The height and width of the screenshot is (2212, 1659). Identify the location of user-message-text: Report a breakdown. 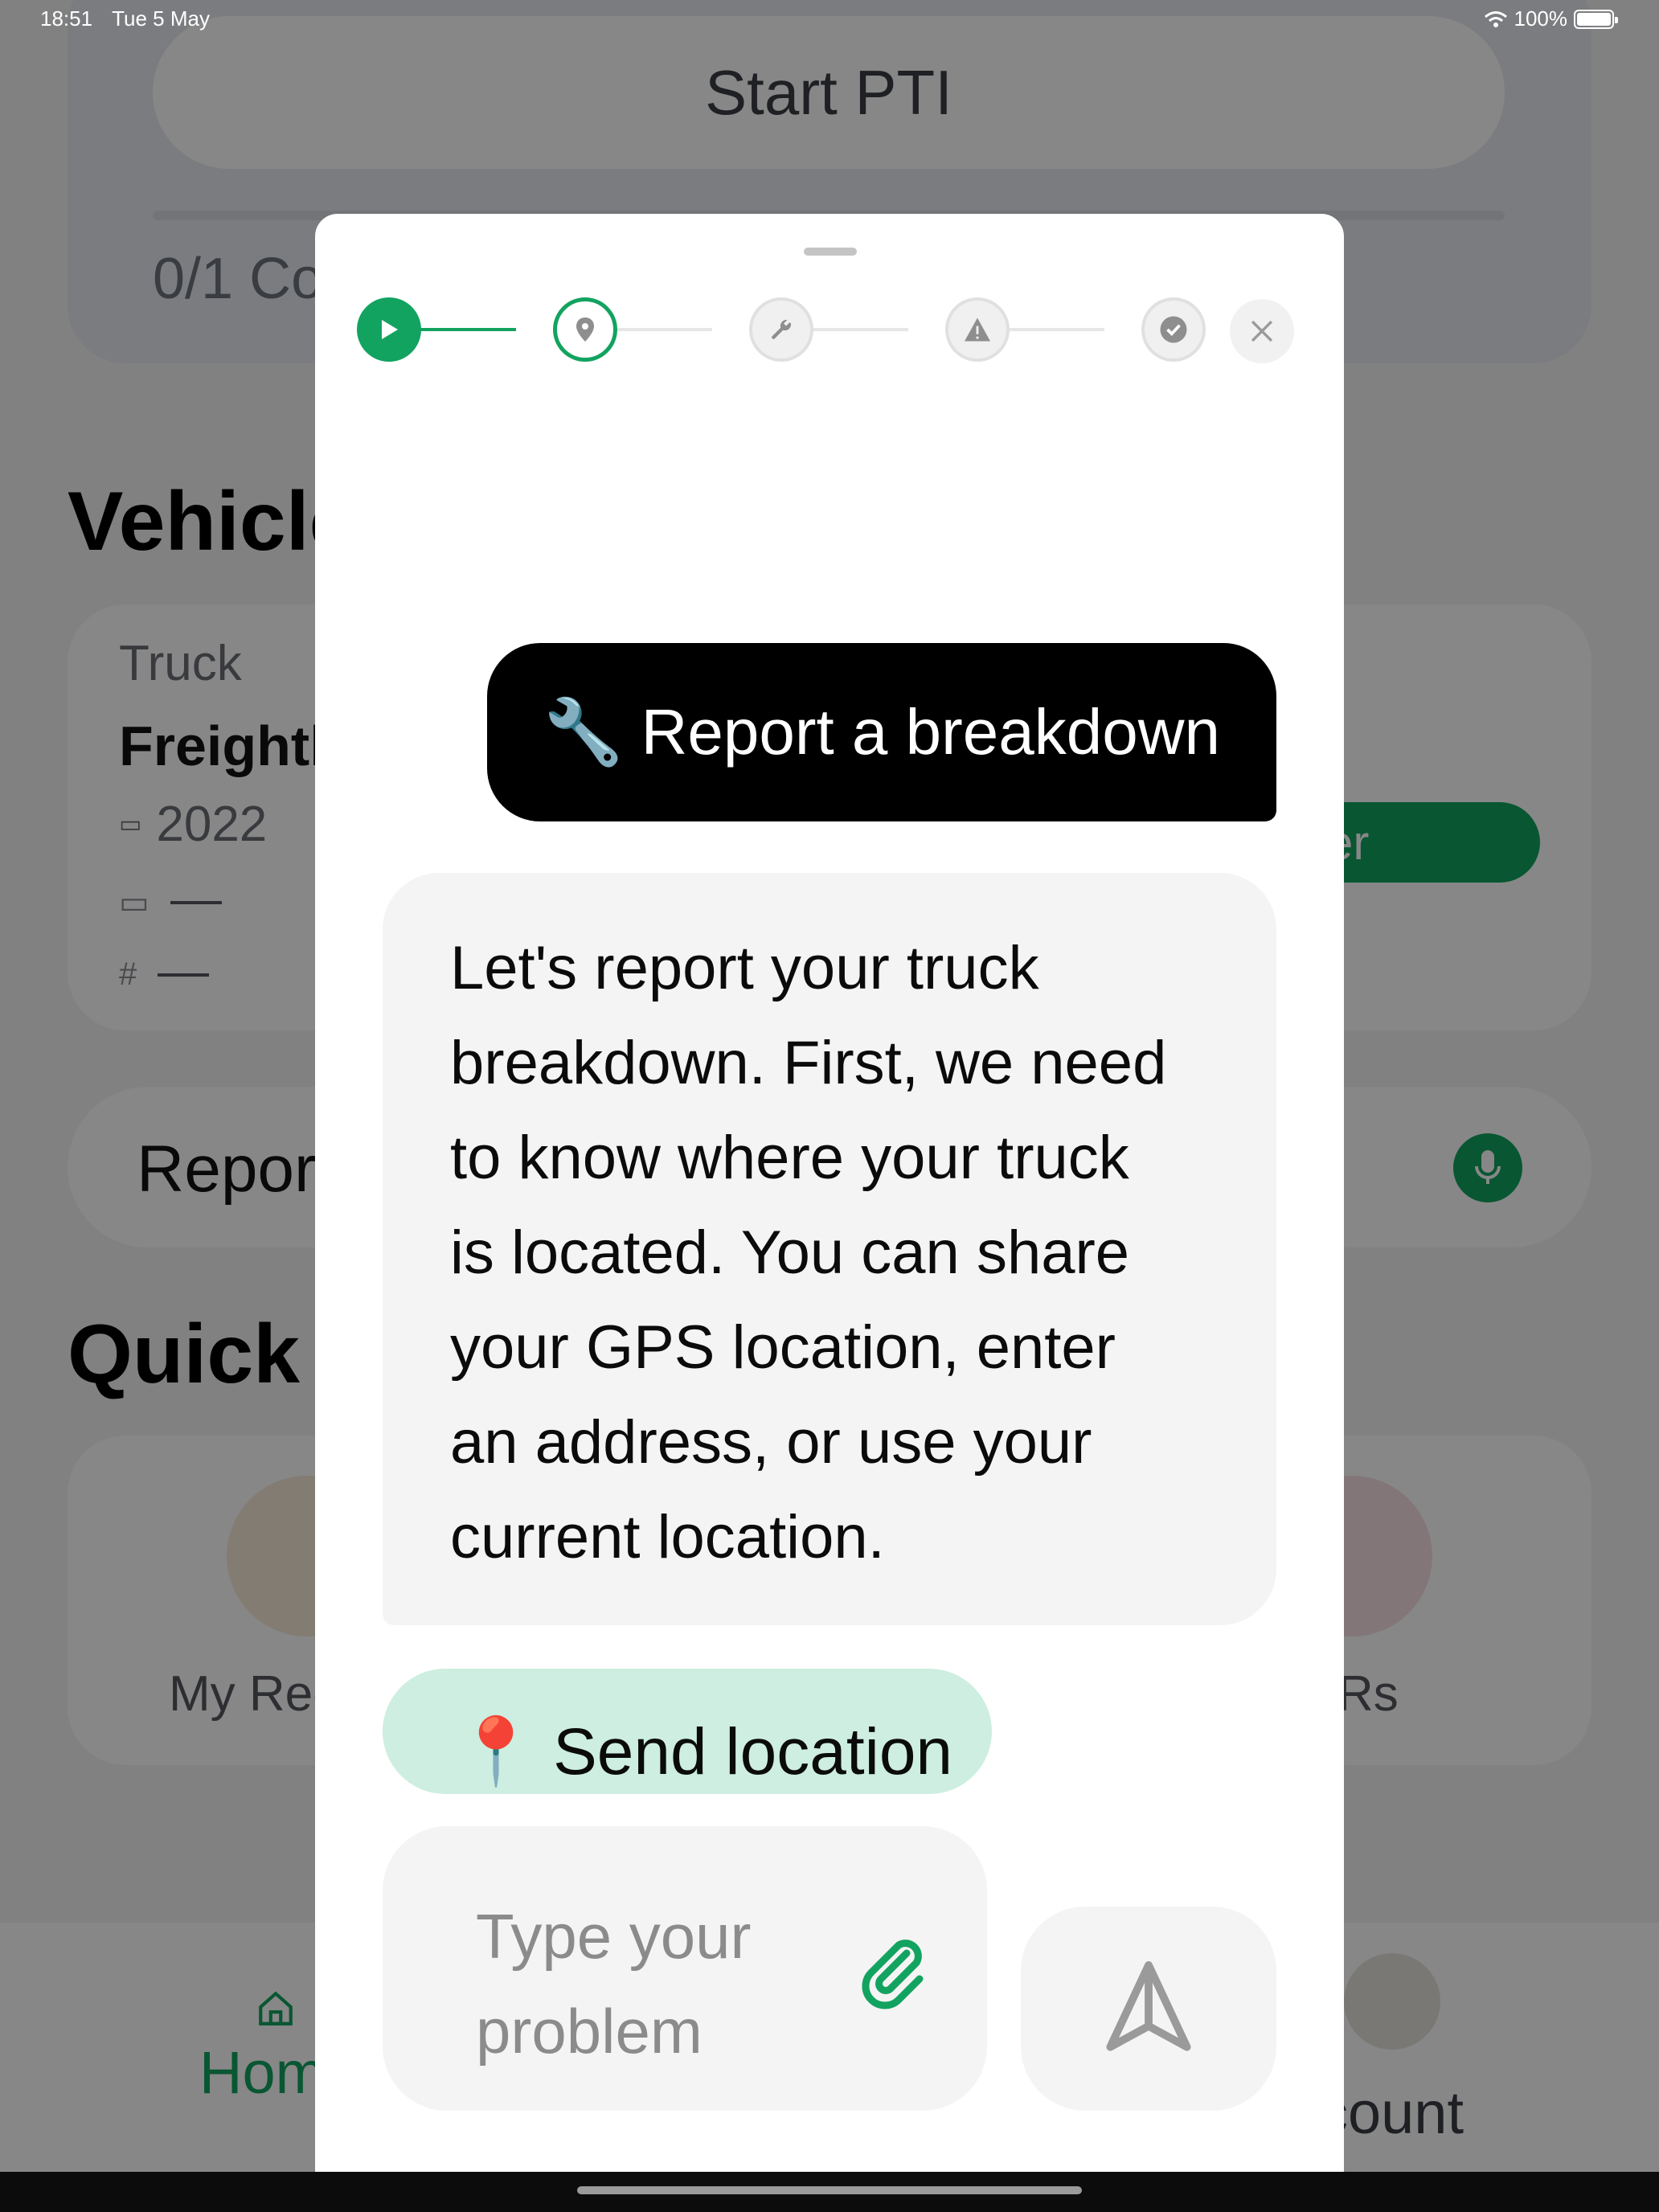
(931, 732).